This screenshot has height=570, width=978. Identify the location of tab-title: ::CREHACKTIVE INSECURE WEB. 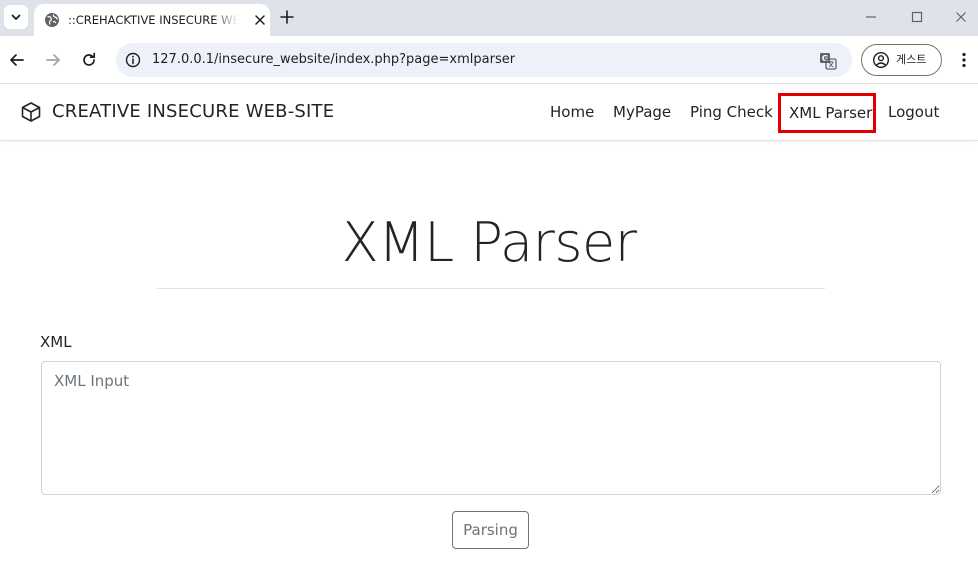
(153, 20).